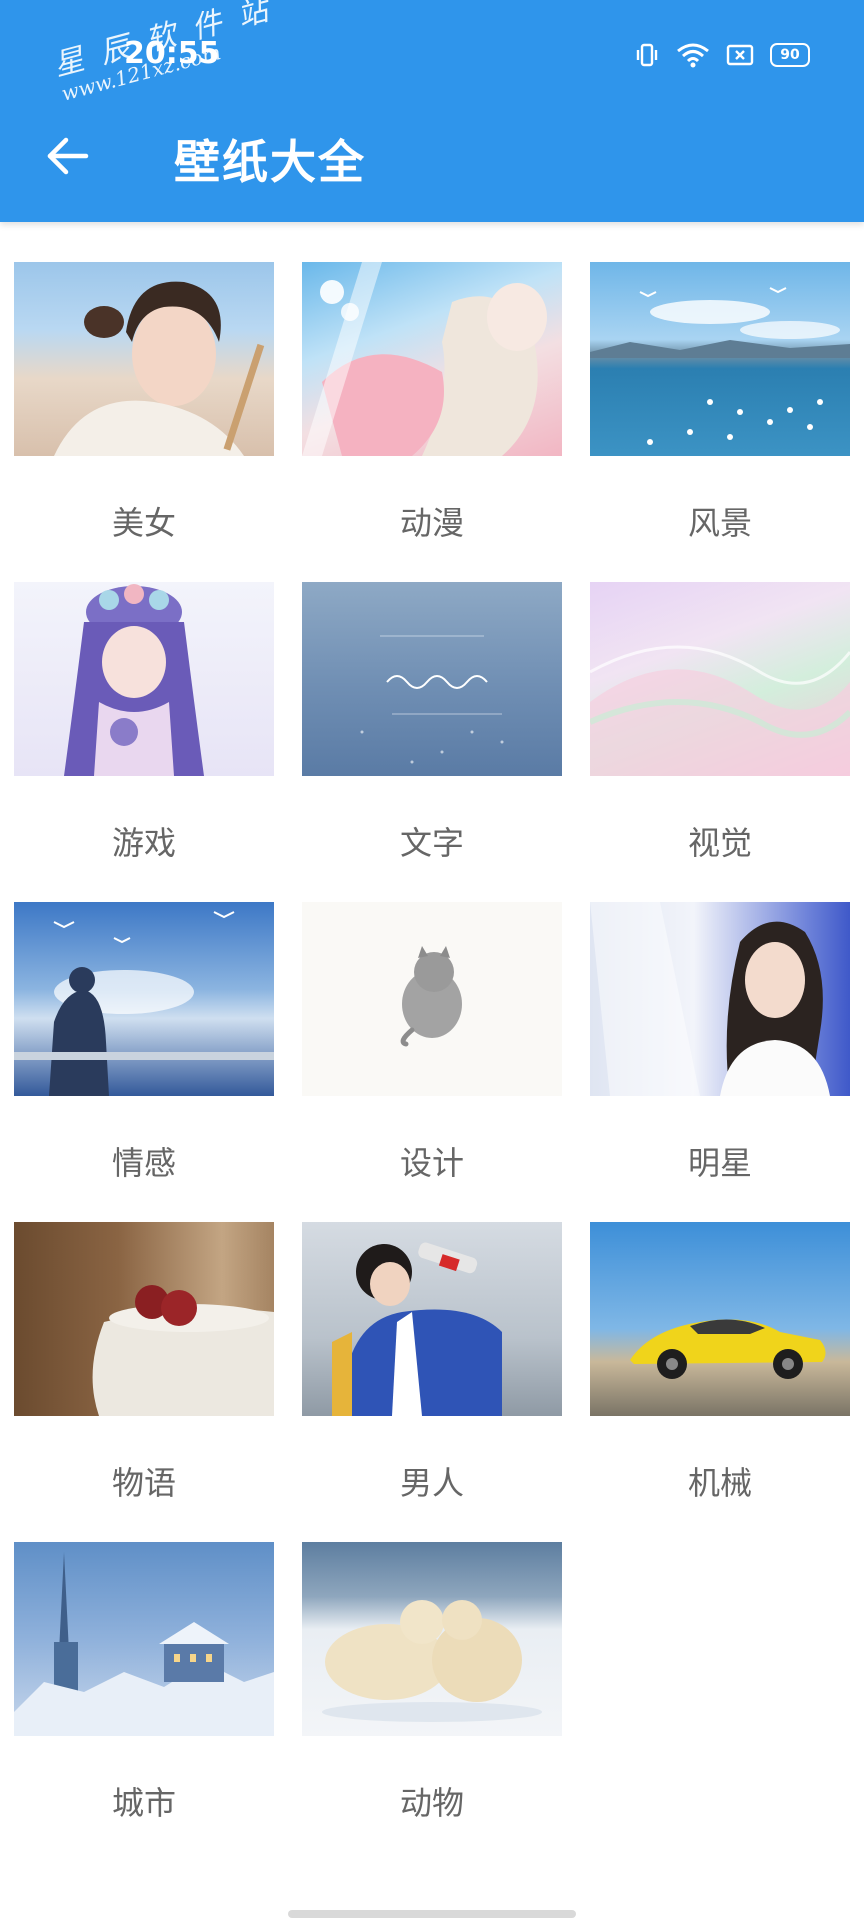 The height and width of the screenshot is (1920, 864). Describe the element at coordinates (432, 111) in the screenshot. I see `app-header: 星 辰 软 件 站 www.121xz.com 20:55 90 壁纸大全` at that location.